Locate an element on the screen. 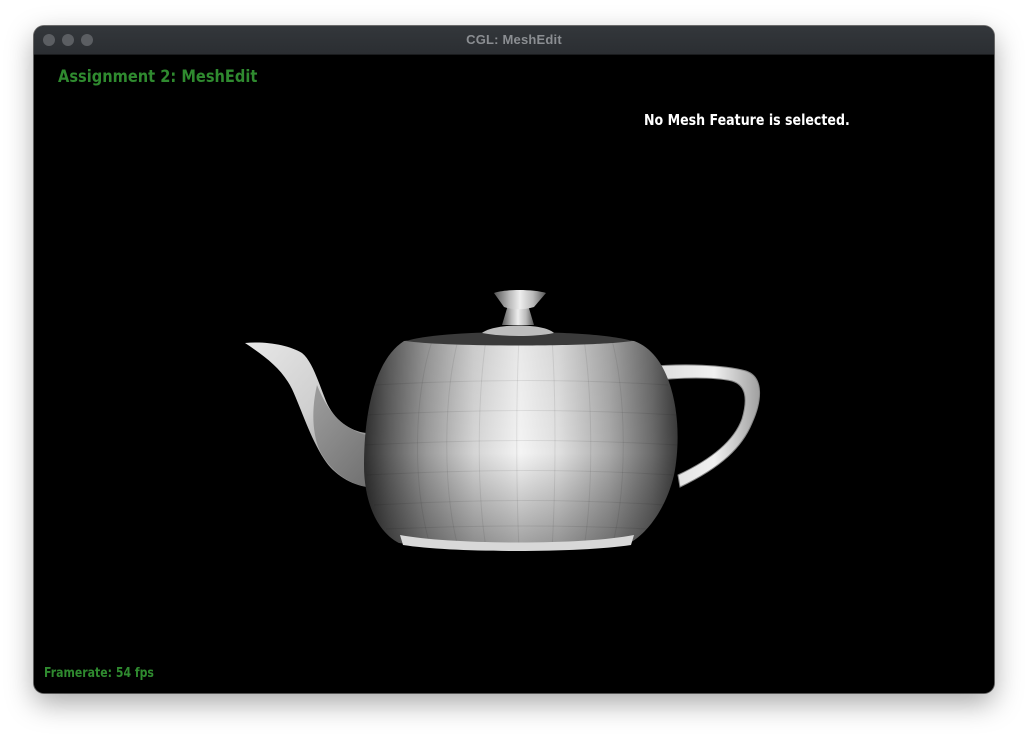 Image resolution: width=1028 pixels, height=736 pixels. teapot-knob is located at coordinates (520, 300).